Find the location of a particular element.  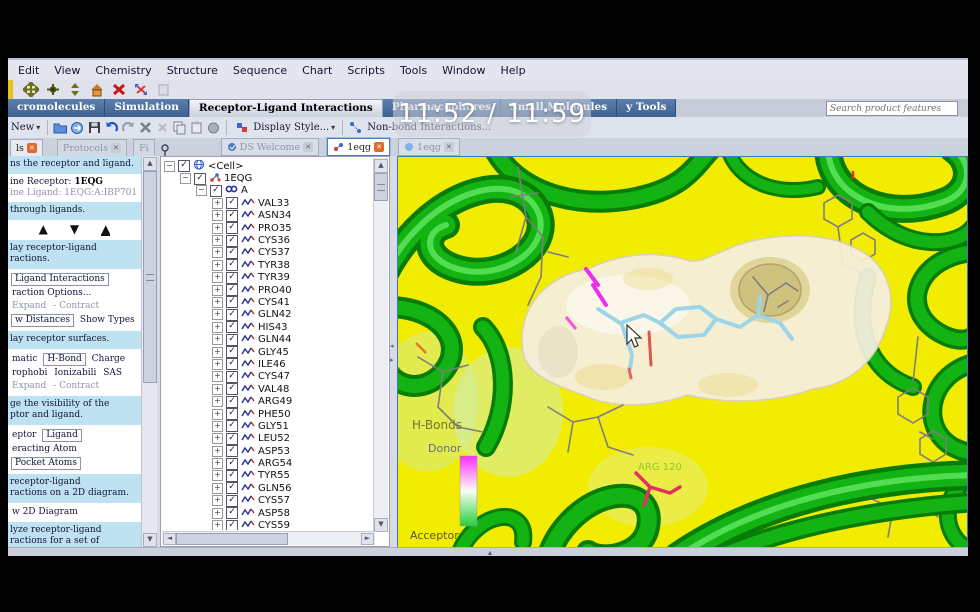

tree-row-residue: GLN42 is located at coordinates (268, 314).